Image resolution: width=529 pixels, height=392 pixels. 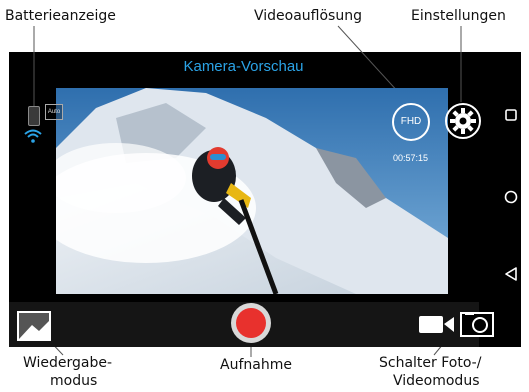 What do you see at coordinates (457, 325) in the screenshot?
I see `video-camera-icon` at bounding box center [457, 325].